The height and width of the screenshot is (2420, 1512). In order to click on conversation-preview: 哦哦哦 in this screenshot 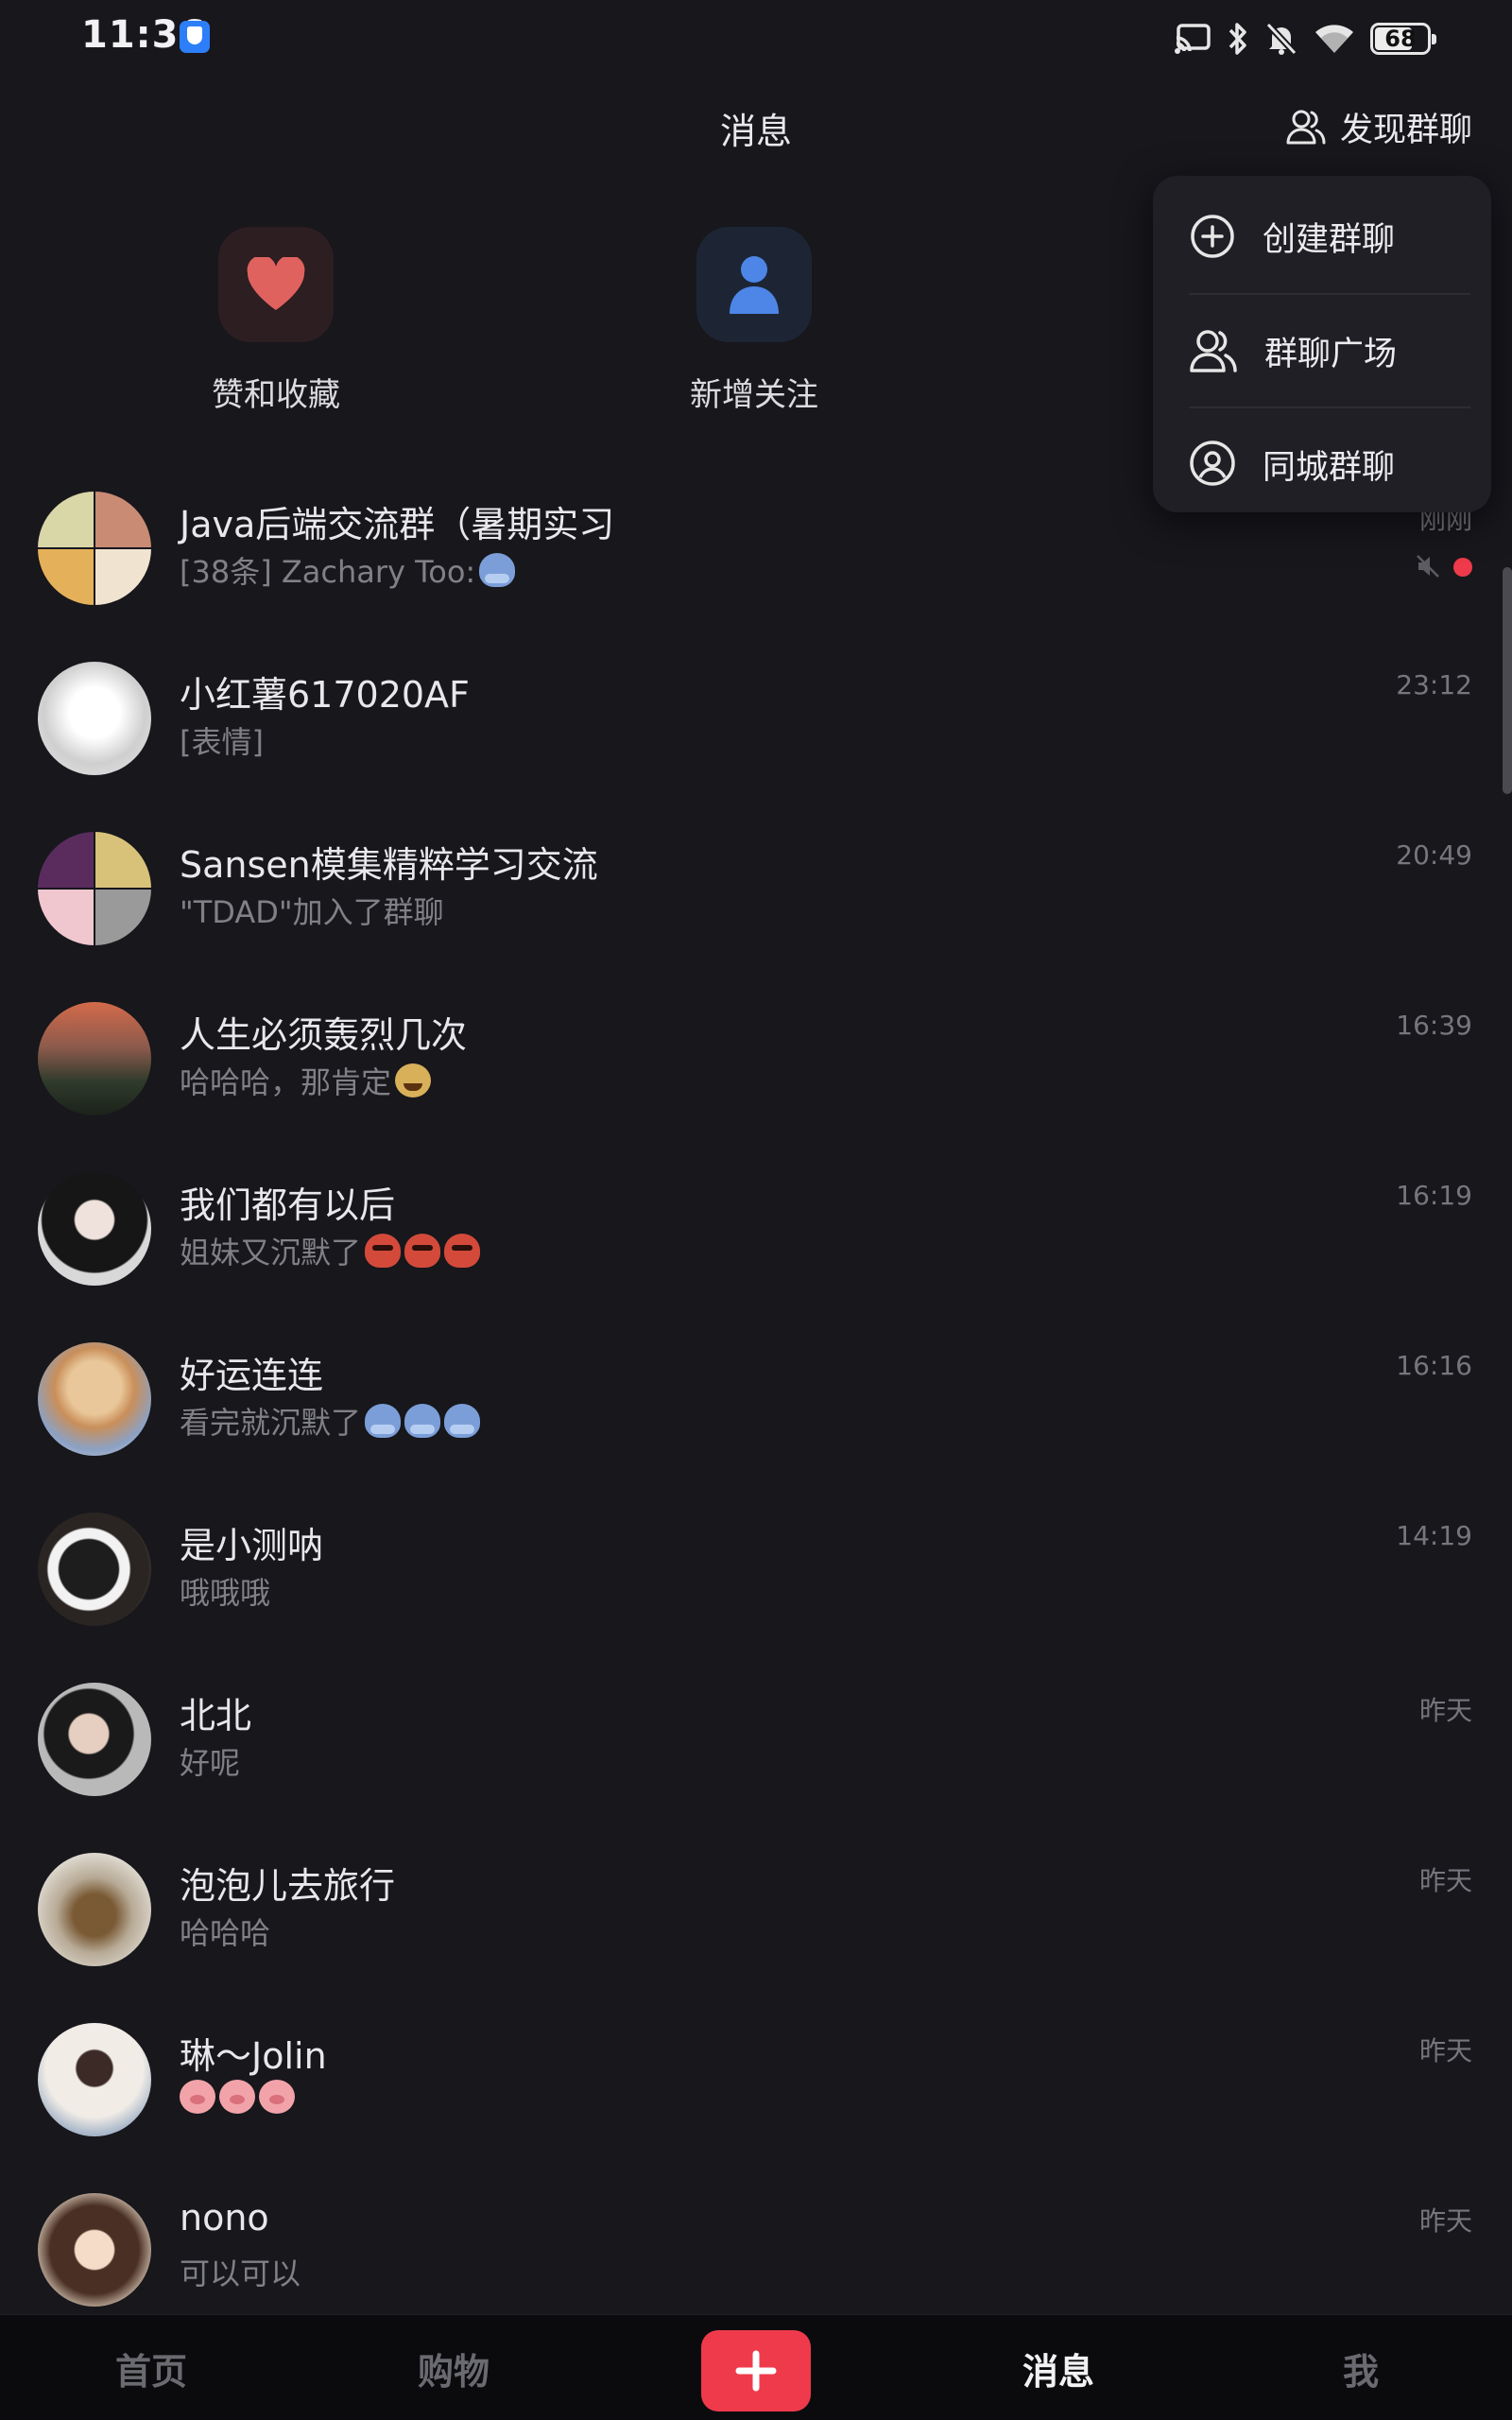, I will do `click(225, 1593)`.